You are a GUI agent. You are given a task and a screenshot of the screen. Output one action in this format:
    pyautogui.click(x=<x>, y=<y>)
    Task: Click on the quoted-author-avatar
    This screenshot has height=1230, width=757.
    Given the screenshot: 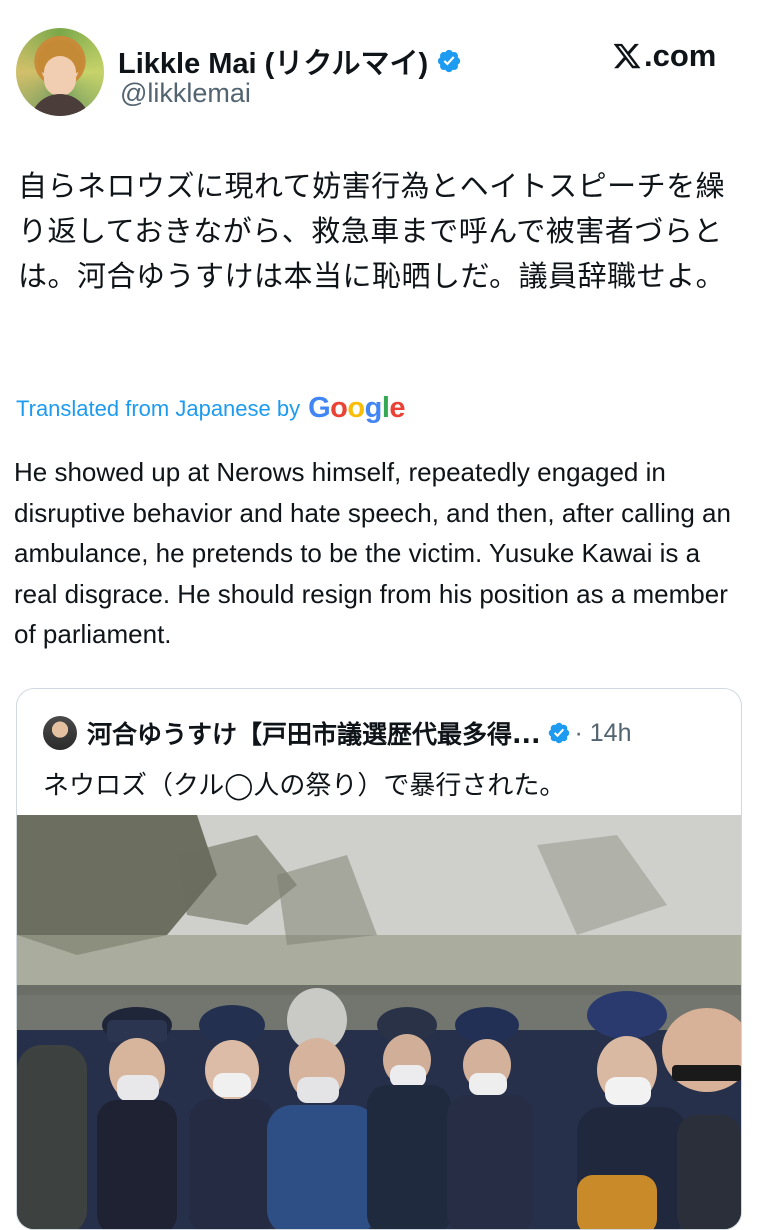 What is the action you would take?
    pyautogui.click(x=60, y=733)
    